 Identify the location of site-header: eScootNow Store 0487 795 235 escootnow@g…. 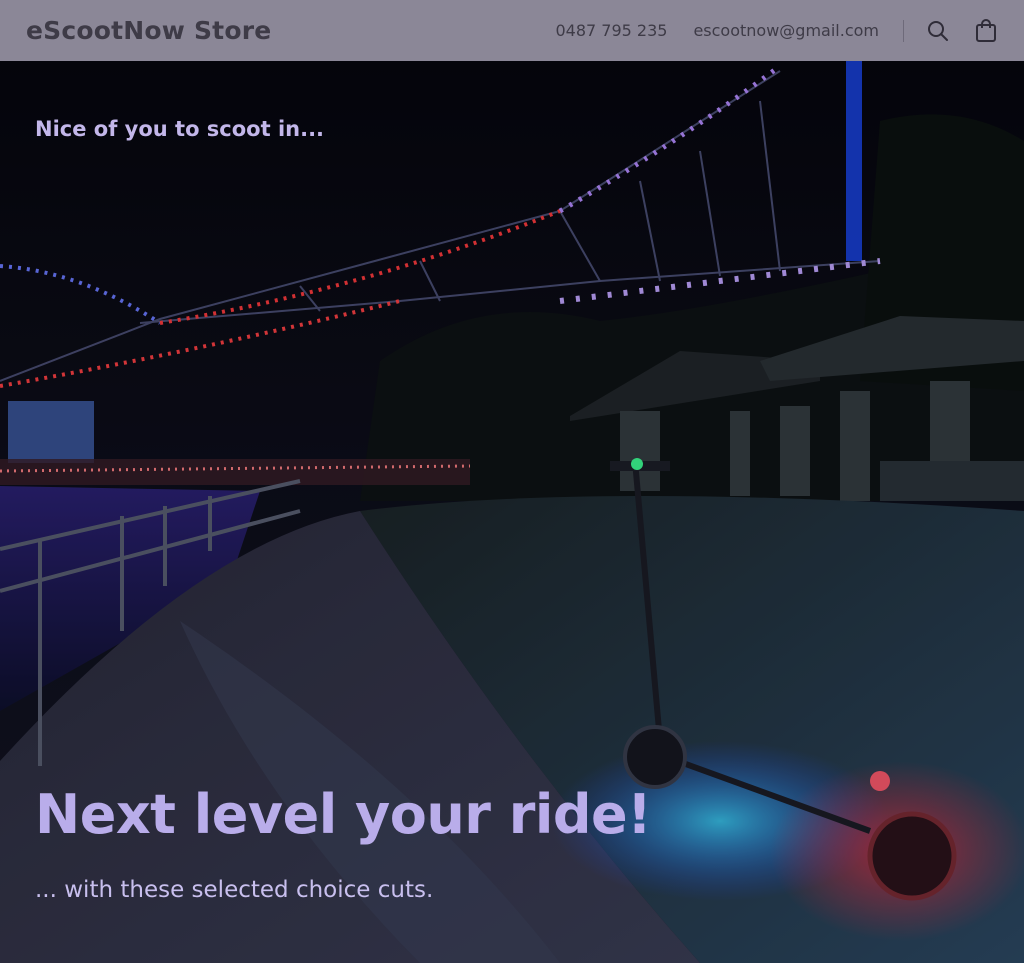
(512, 30).